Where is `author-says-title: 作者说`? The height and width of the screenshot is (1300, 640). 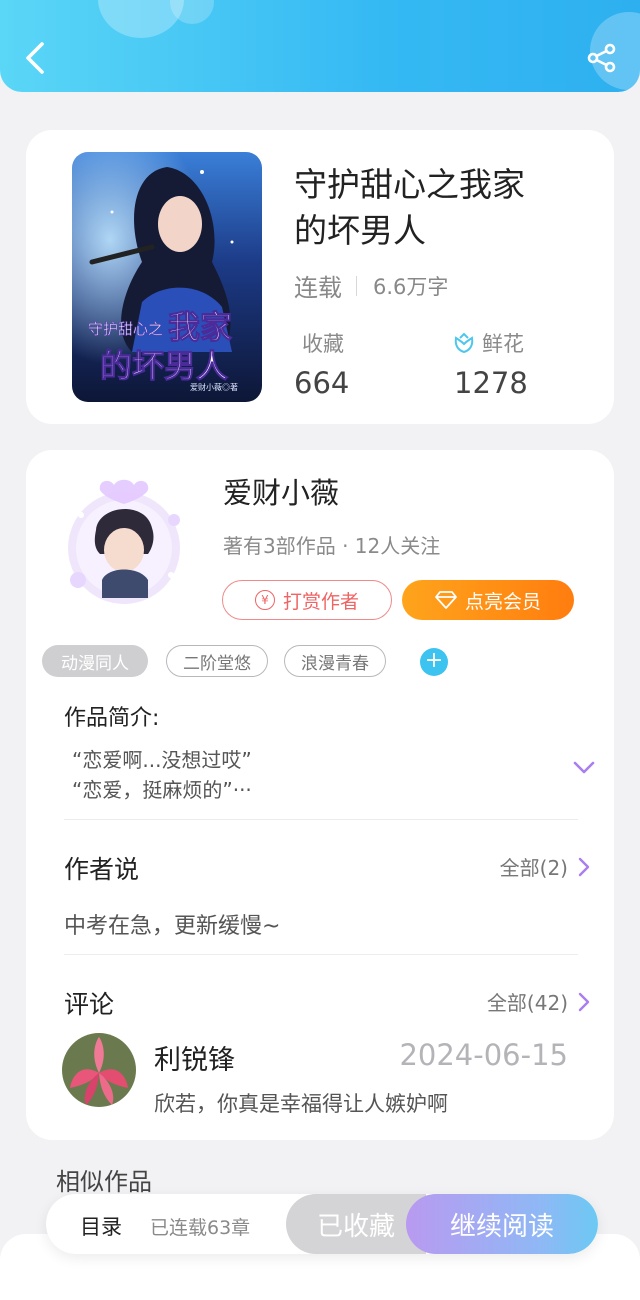 author-says-title: 作者说 is located at coordinates (102, 869).